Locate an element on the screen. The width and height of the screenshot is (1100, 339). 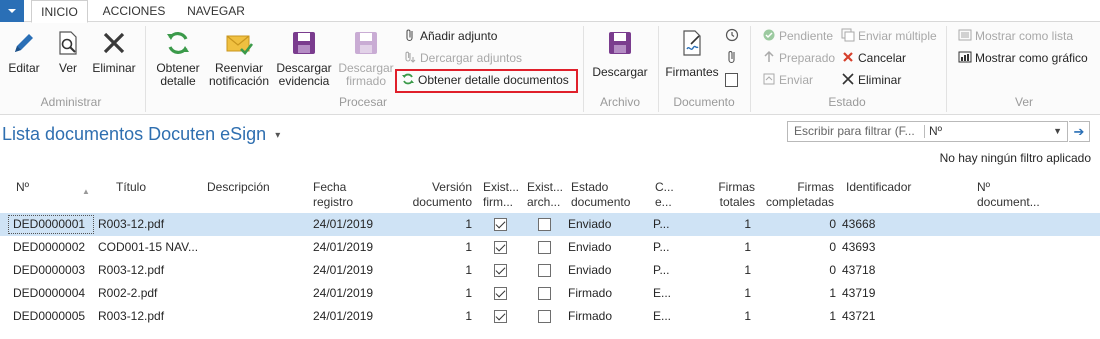
col-header-titulo: Título is located at coordinates (131, 187).